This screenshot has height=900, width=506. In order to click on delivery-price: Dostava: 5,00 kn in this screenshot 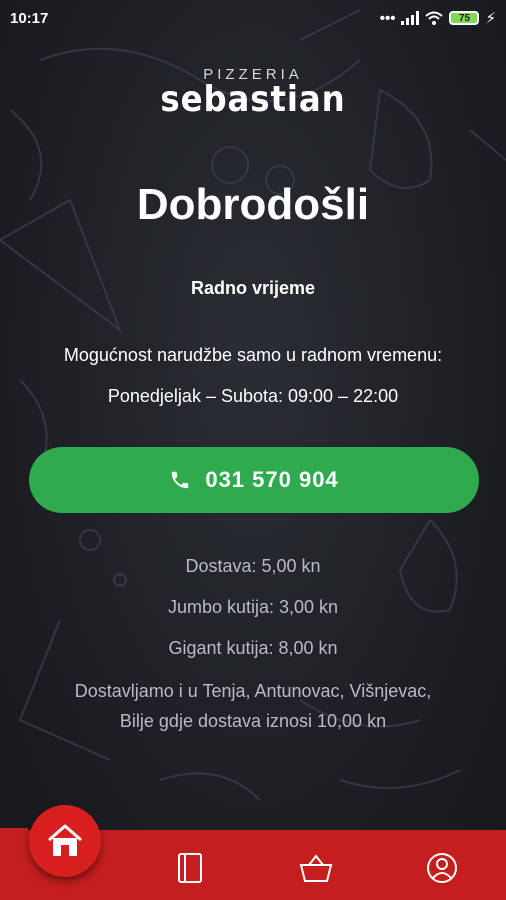, I will do `click(253, 566)`.